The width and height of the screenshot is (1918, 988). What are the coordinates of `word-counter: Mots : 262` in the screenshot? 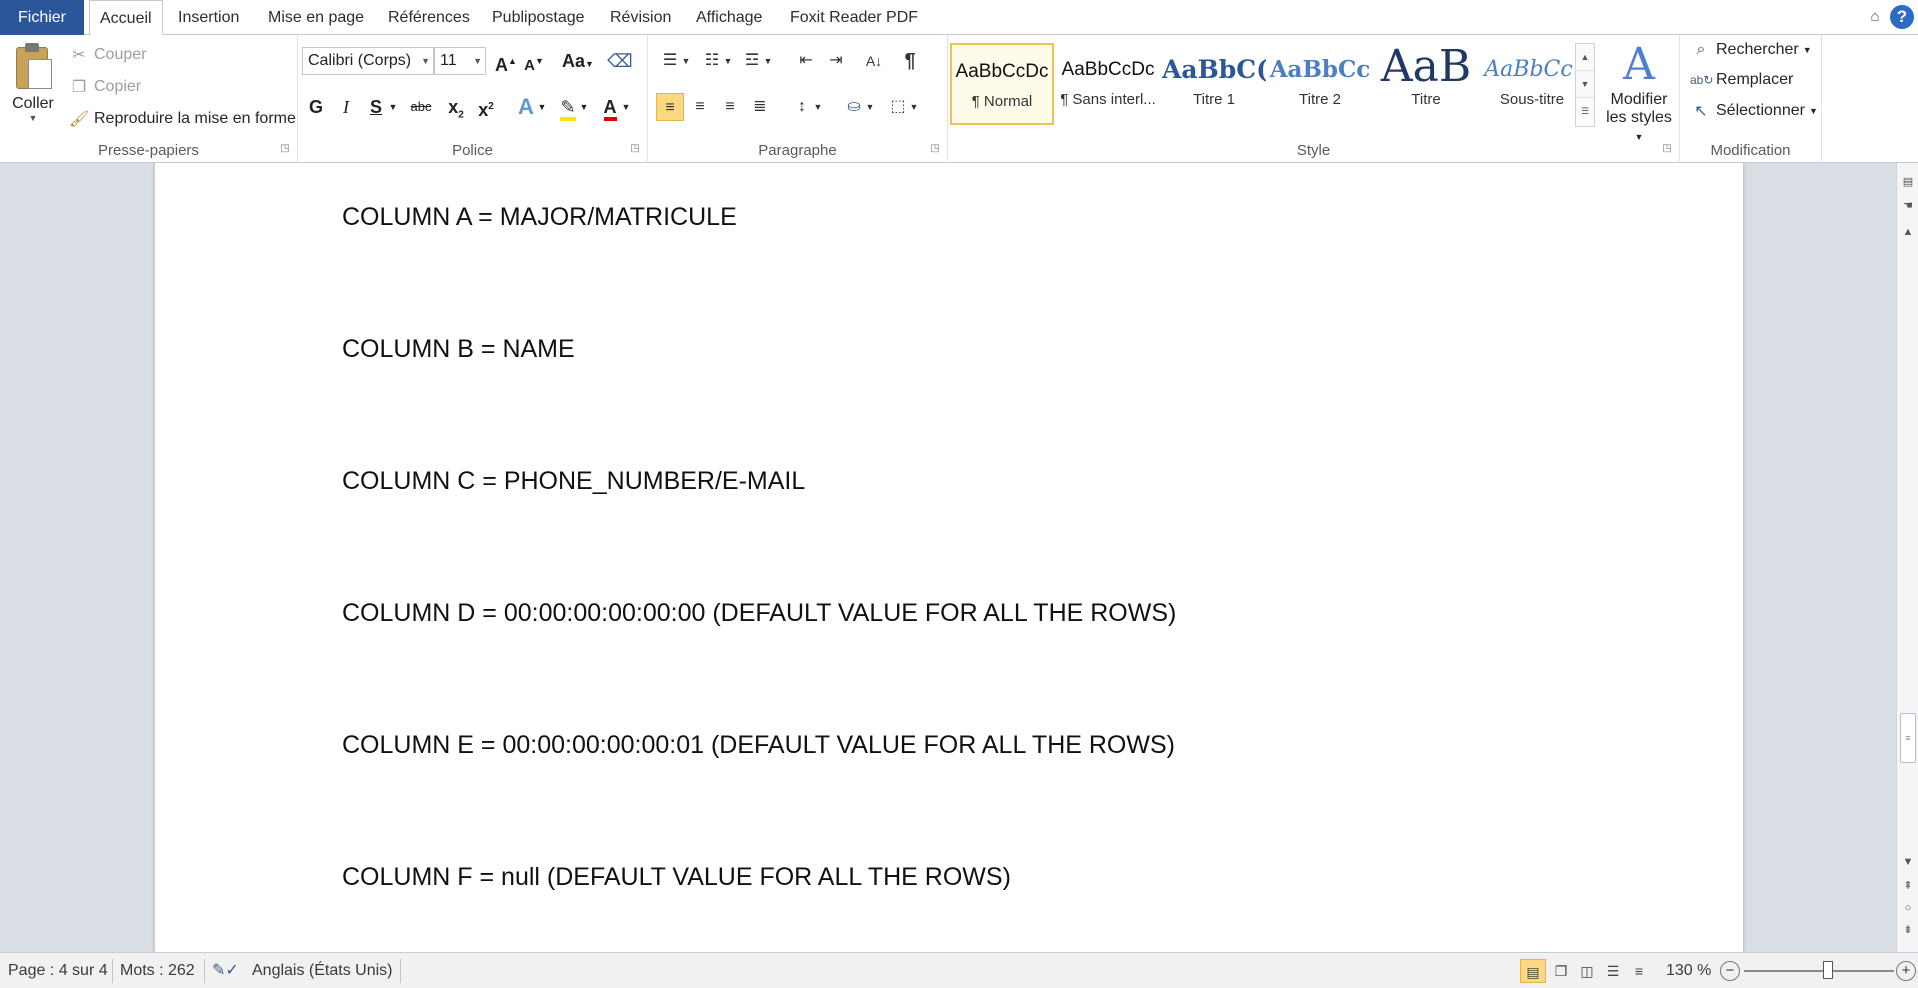 It's located at (157, 970).